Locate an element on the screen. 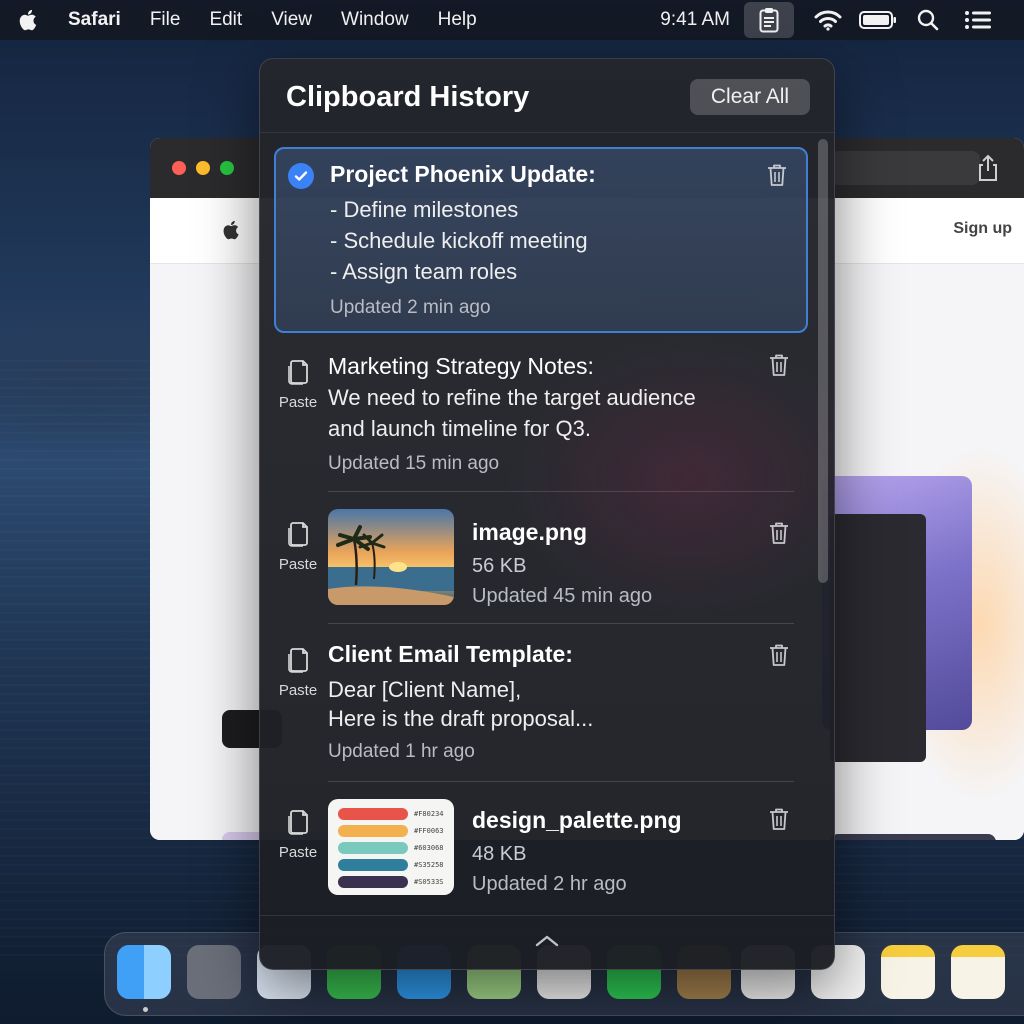  item-filename: image.png is located at coordinates (530, 532).